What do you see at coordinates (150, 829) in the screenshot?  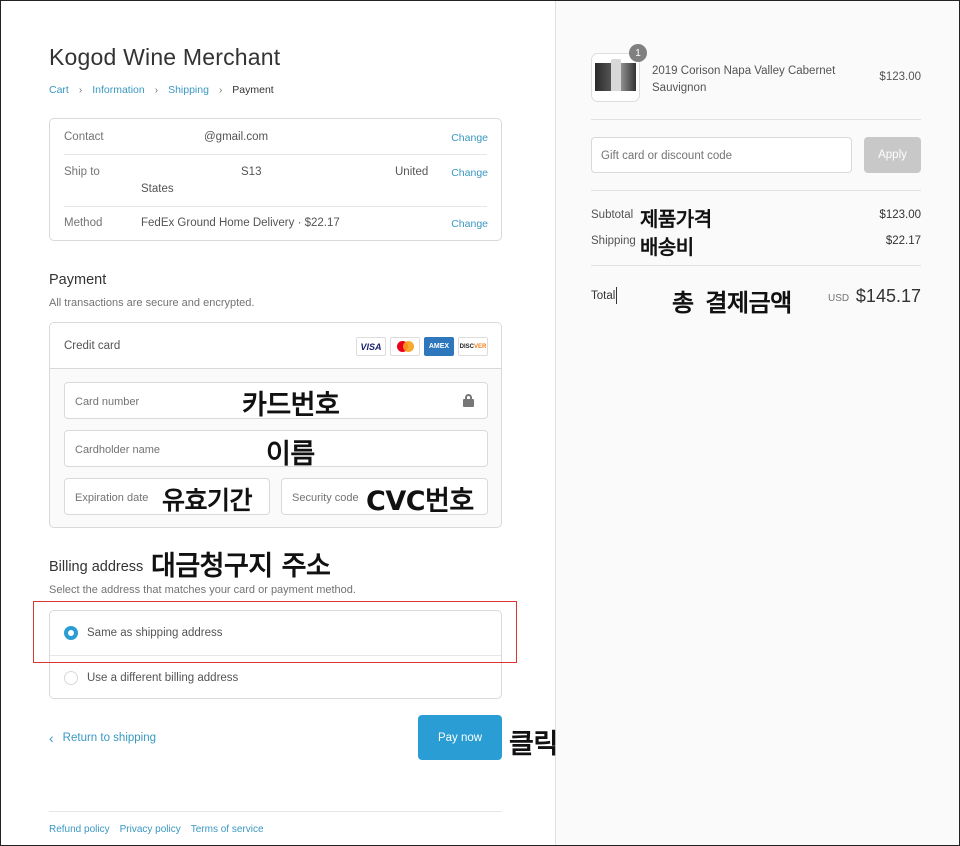 I see `privacy-policy-link: Privacy policy` at bounding box center [150, 829].